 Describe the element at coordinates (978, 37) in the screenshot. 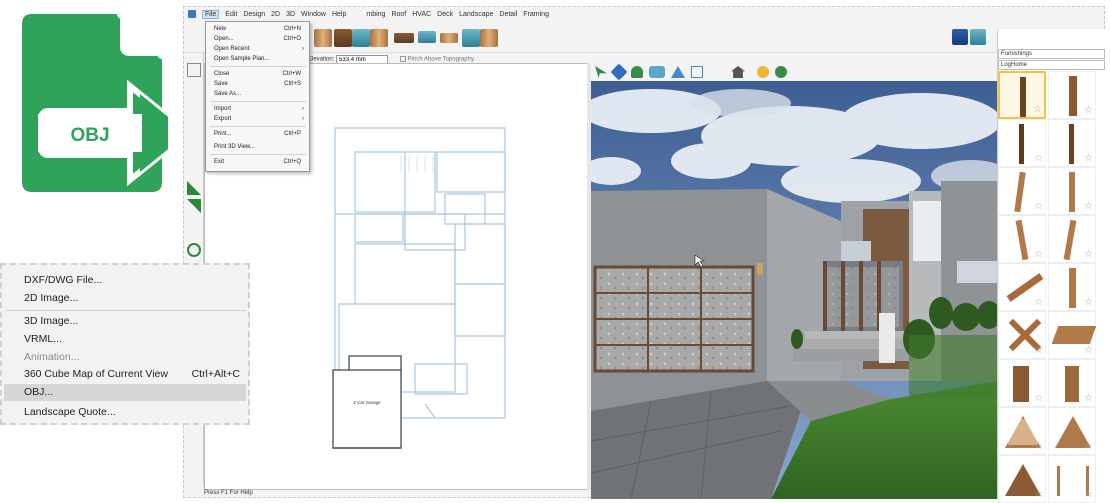

I see `plan-view-icon` at that location.